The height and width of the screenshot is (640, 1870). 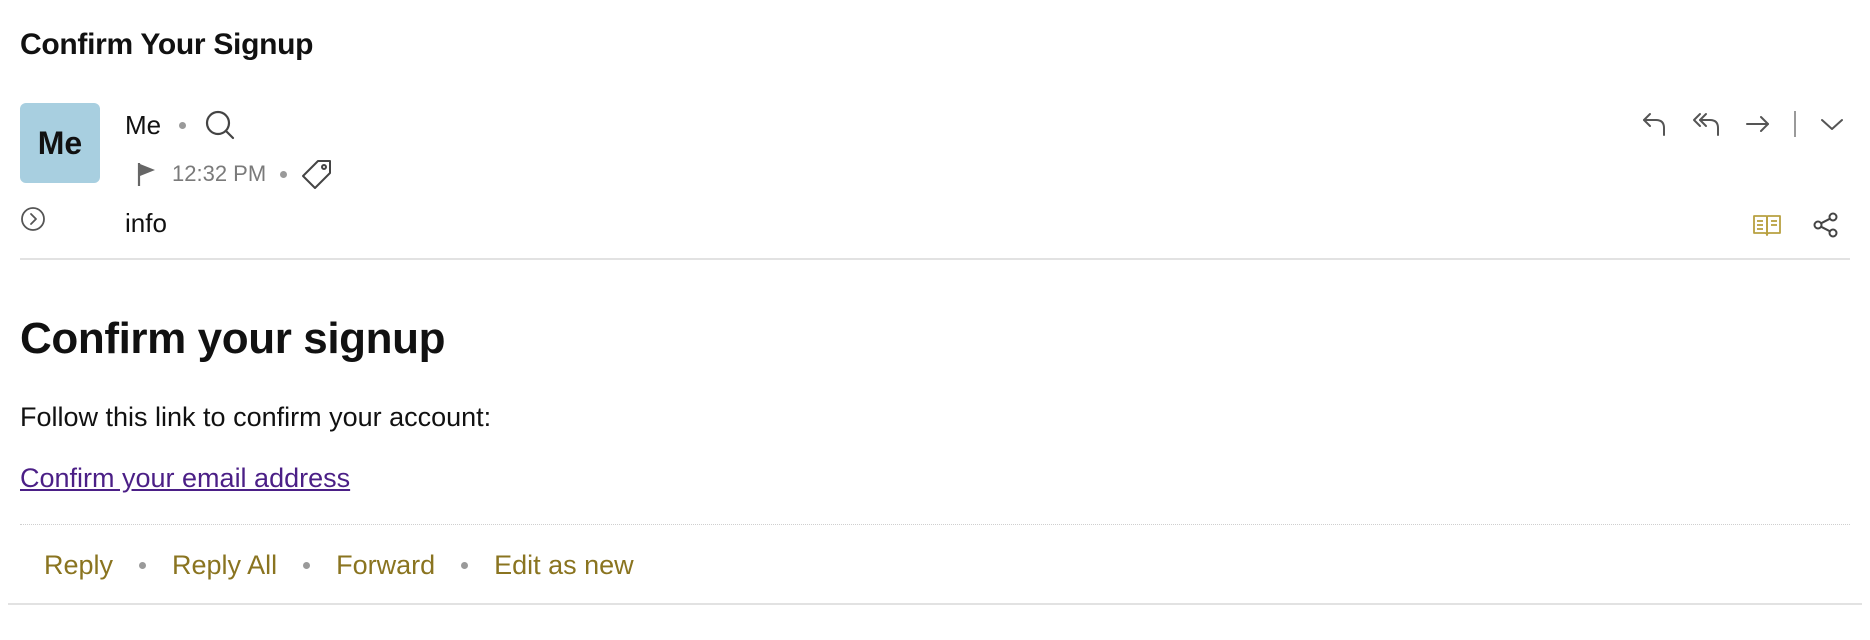 I want to click on forward-button: Forward, so click(x=385, y=565).